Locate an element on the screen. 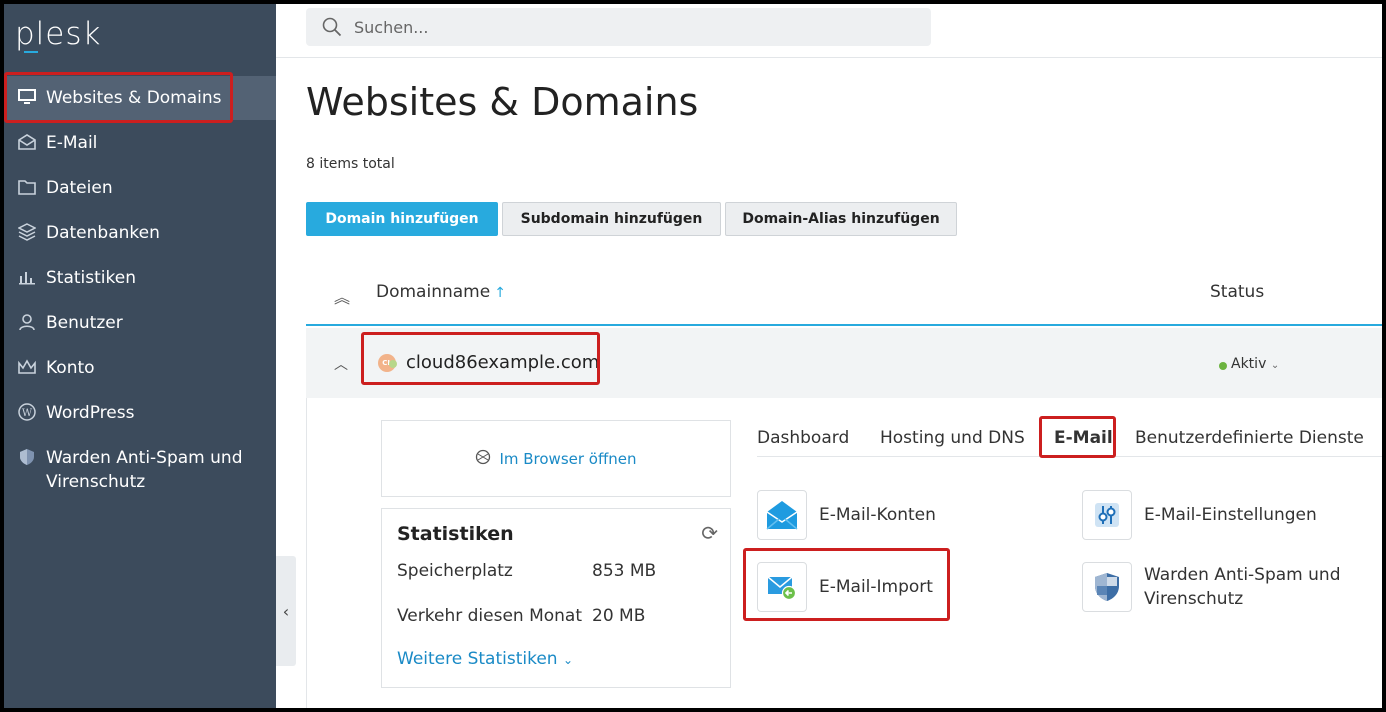 The width and height of the screenshot is (1386, 712). status-dropdown: Aktiv ⌄ is located at coordinates (1255, 364).